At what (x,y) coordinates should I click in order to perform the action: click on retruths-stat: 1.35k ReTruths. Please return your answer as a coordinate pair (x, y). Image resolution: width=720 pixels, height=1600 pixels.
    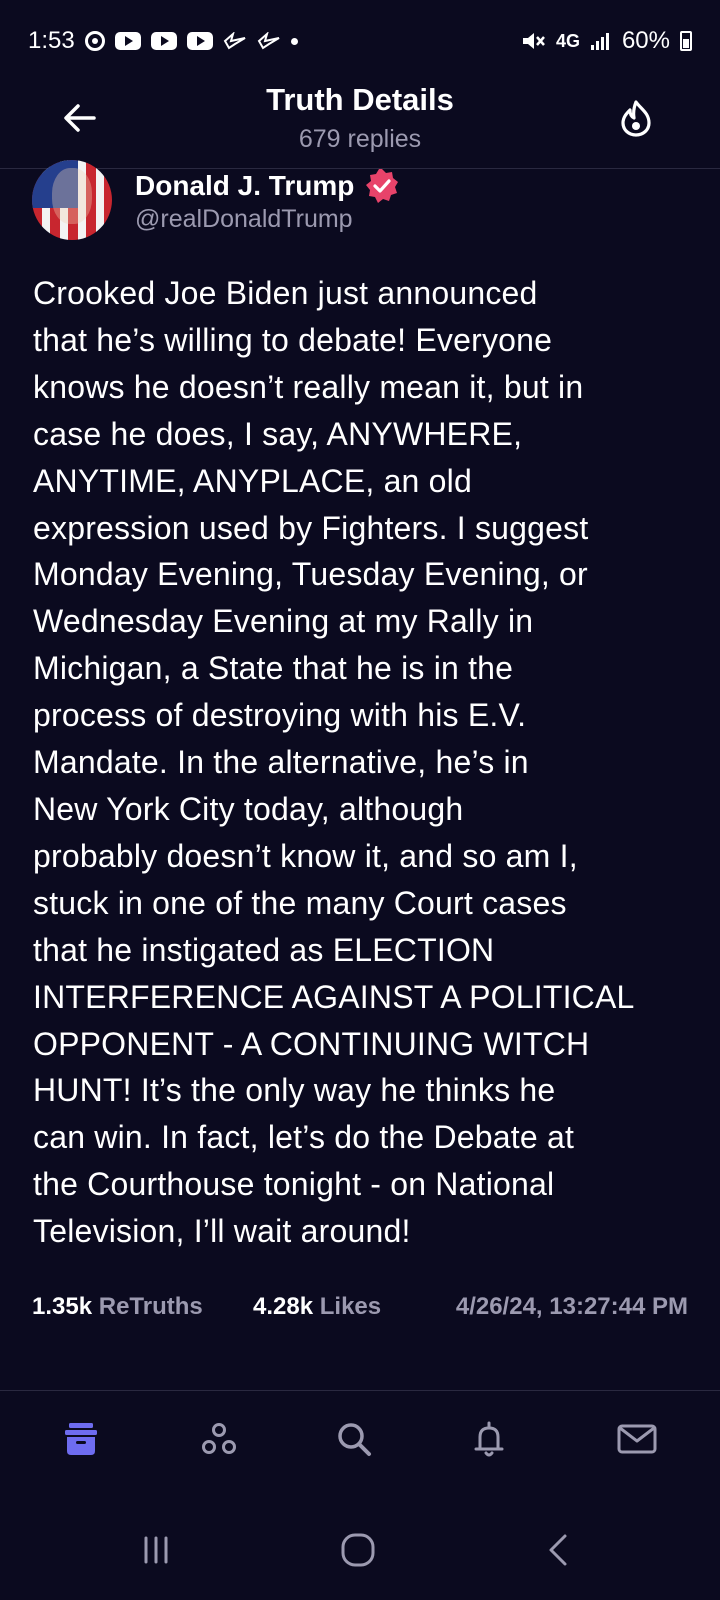
    Looking at the image, I should click on (117, 1307).